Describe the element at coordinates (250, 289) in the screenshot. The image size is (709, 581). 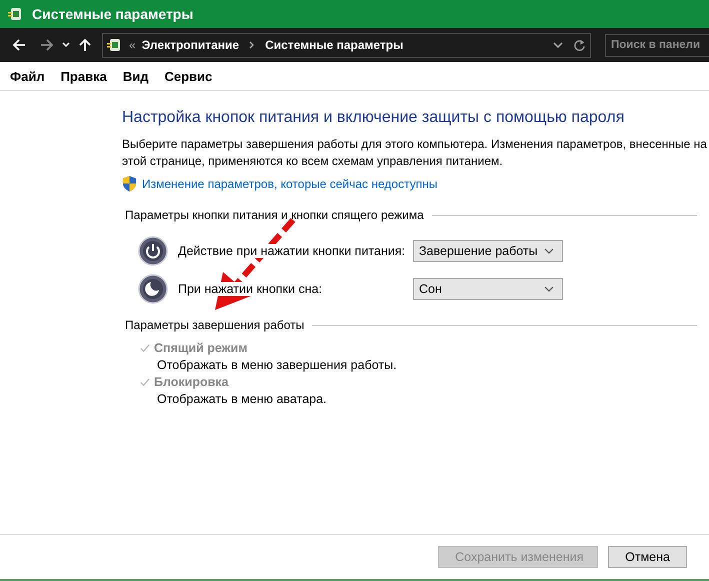
I see `action-label: При нажатии кнопки сна:` at that location.